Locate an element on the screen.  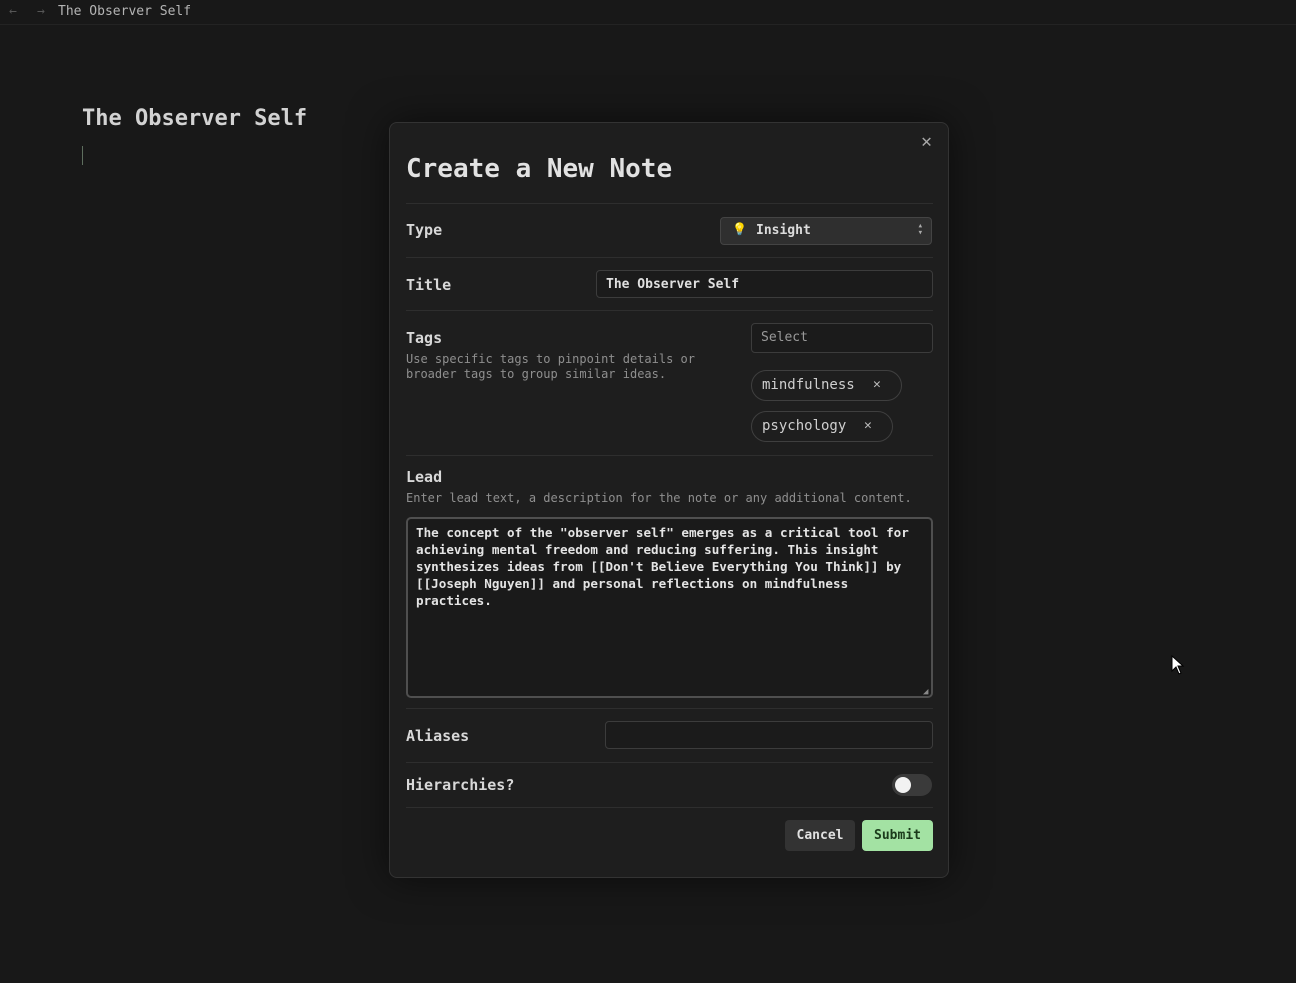
arrow-right-icon: → is located at coordinates (41, 11).